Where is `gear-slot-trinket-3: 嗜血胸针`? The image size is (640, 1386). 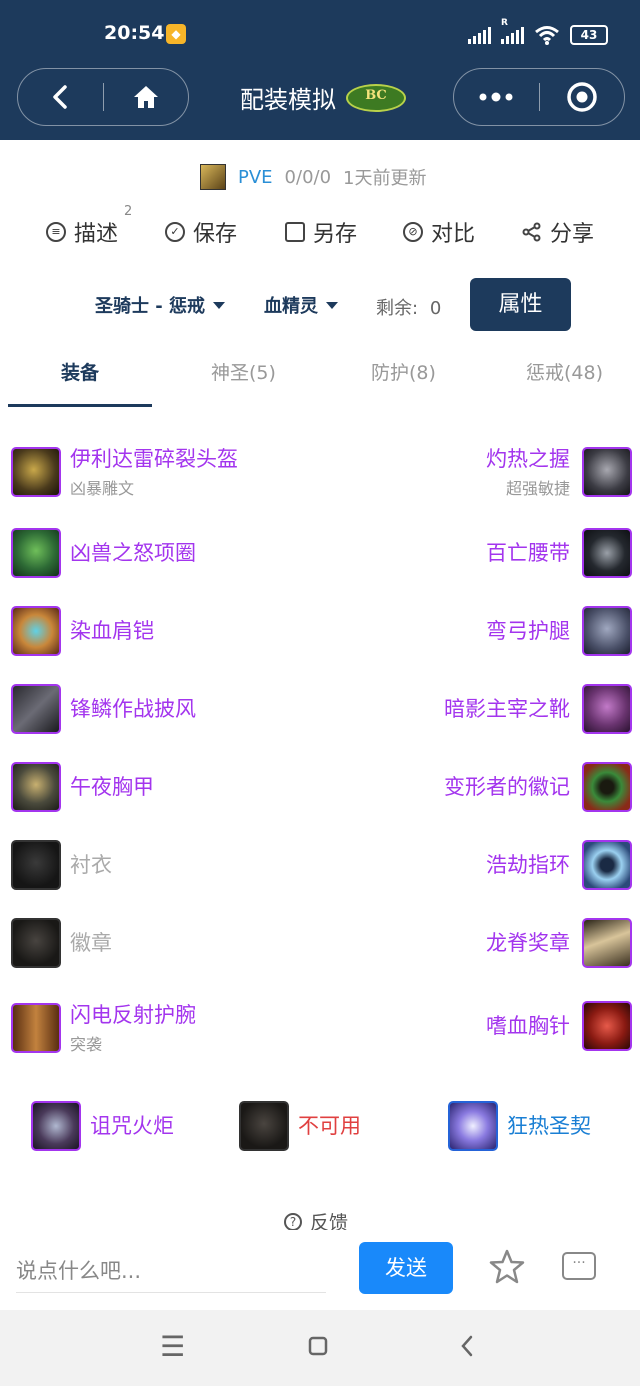 gear-slot-trinket-3: 嗜血胸针 is located at coordinates (559, 1026).